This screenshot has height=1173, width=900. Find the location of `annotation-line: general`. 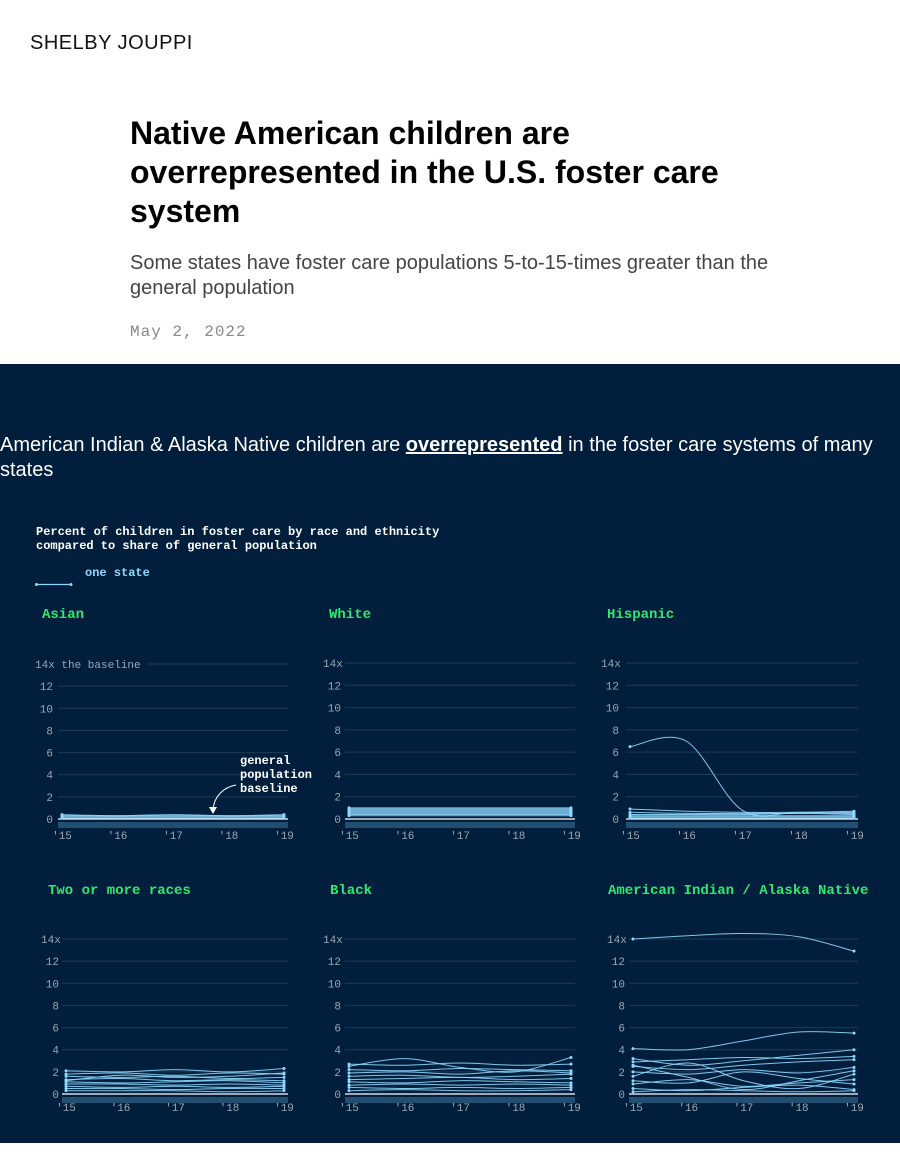

annotation-line: general is located at coordinates (265, 761).